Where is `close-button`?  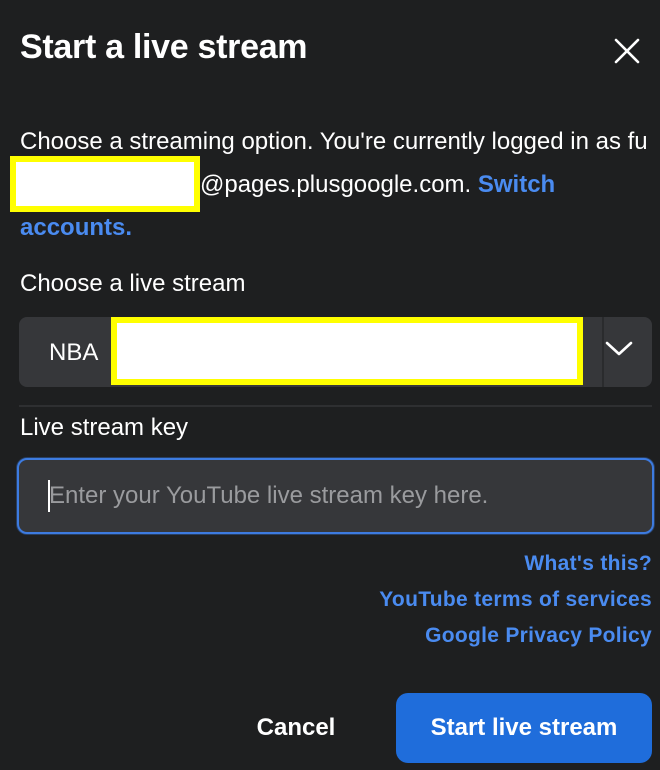
close-button is located at coordinates (627, 51).